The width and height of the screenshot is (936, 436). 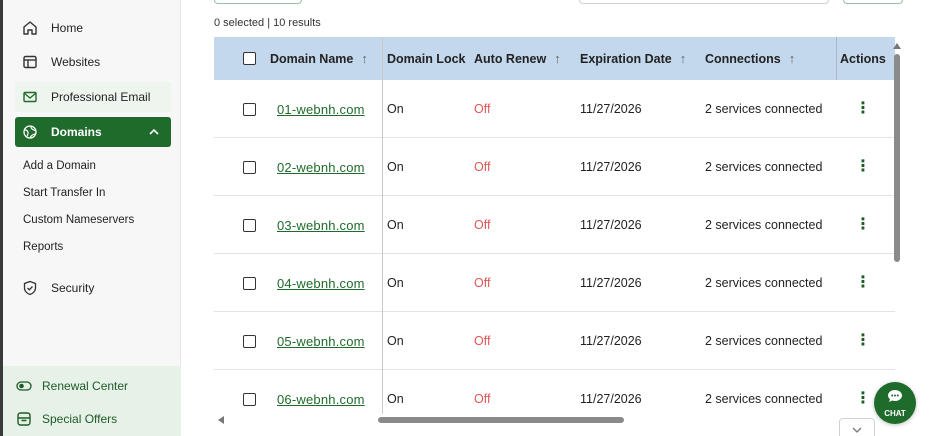 I want to click on toggle-icon, so click(x=24, y=386).